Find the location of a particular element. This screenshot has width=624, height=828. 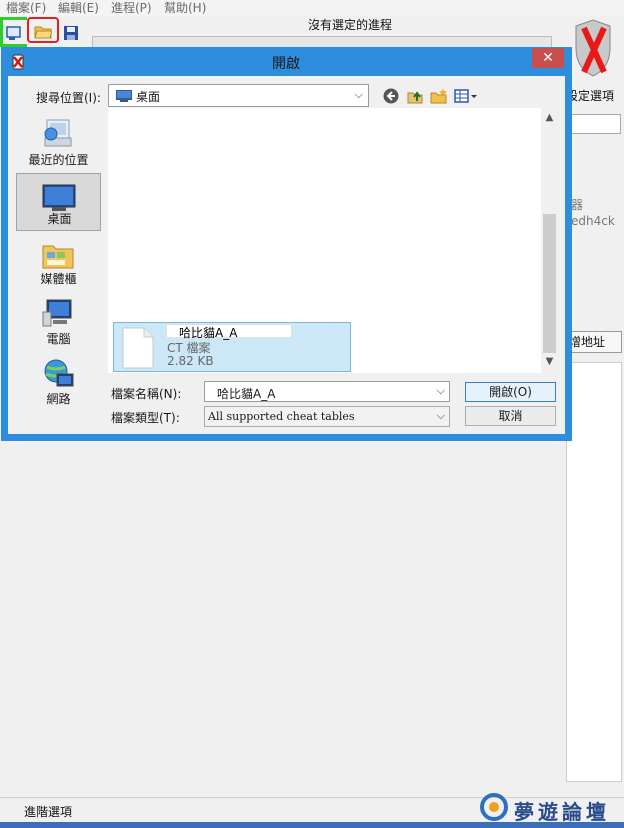

recent-places-icon is located at coordinates (58, 134).